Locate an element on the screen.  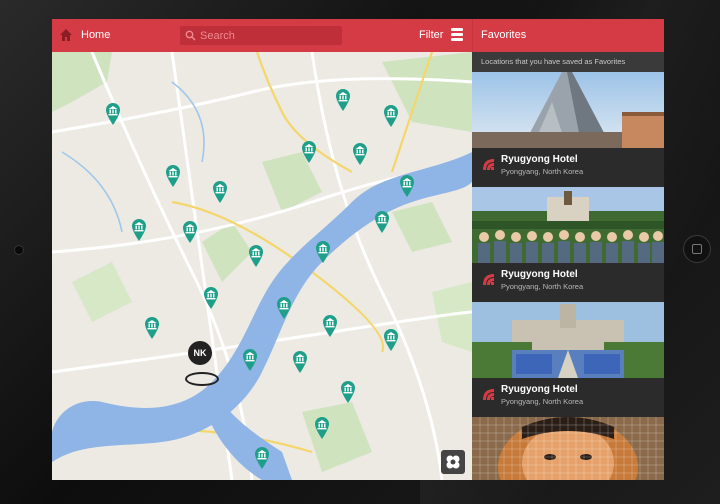
favorites-header: Favorites is located at coordinates (568, 35).